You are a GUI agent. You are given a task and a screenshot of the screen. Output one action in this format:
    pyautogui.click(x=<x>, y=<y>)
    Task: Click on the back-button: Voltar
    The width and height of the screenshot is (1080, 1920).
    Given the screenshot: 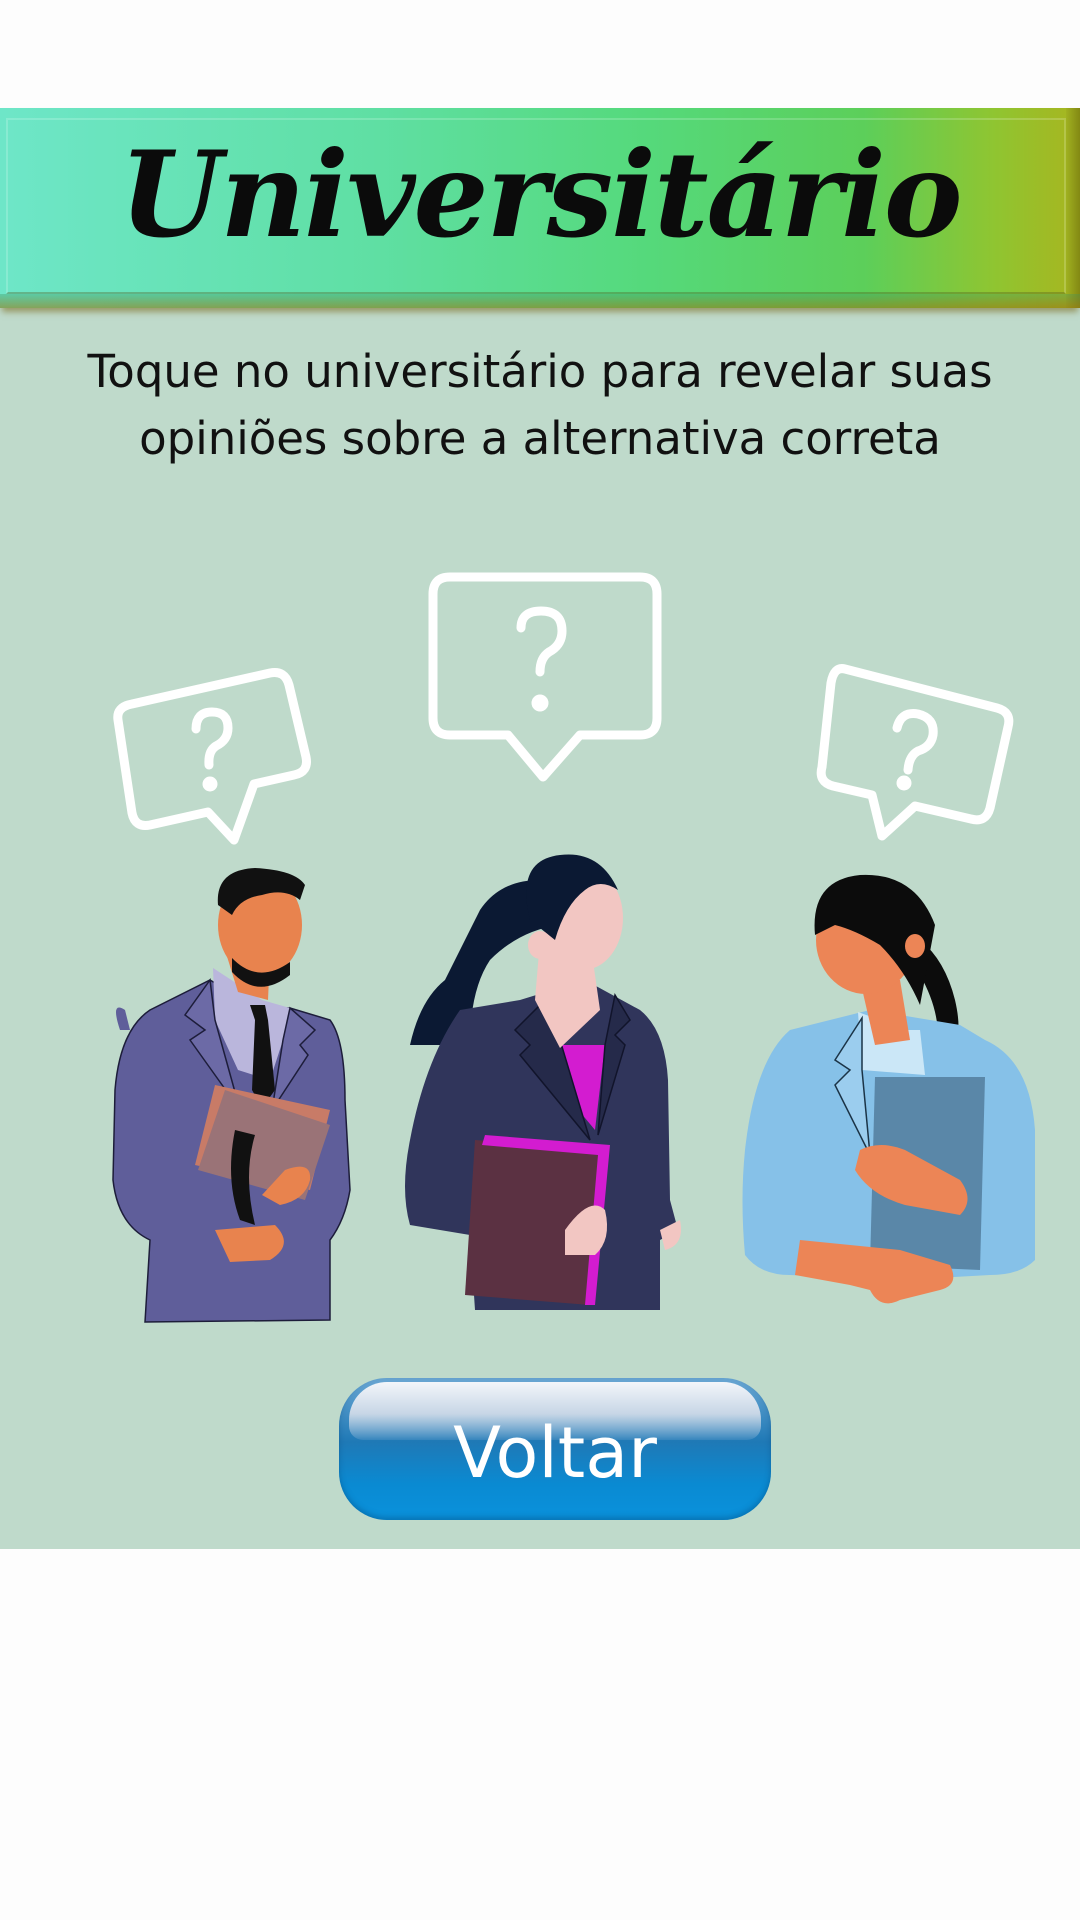 What is the action you would take?
    pyautogui.click(x=555, y=1449)
    